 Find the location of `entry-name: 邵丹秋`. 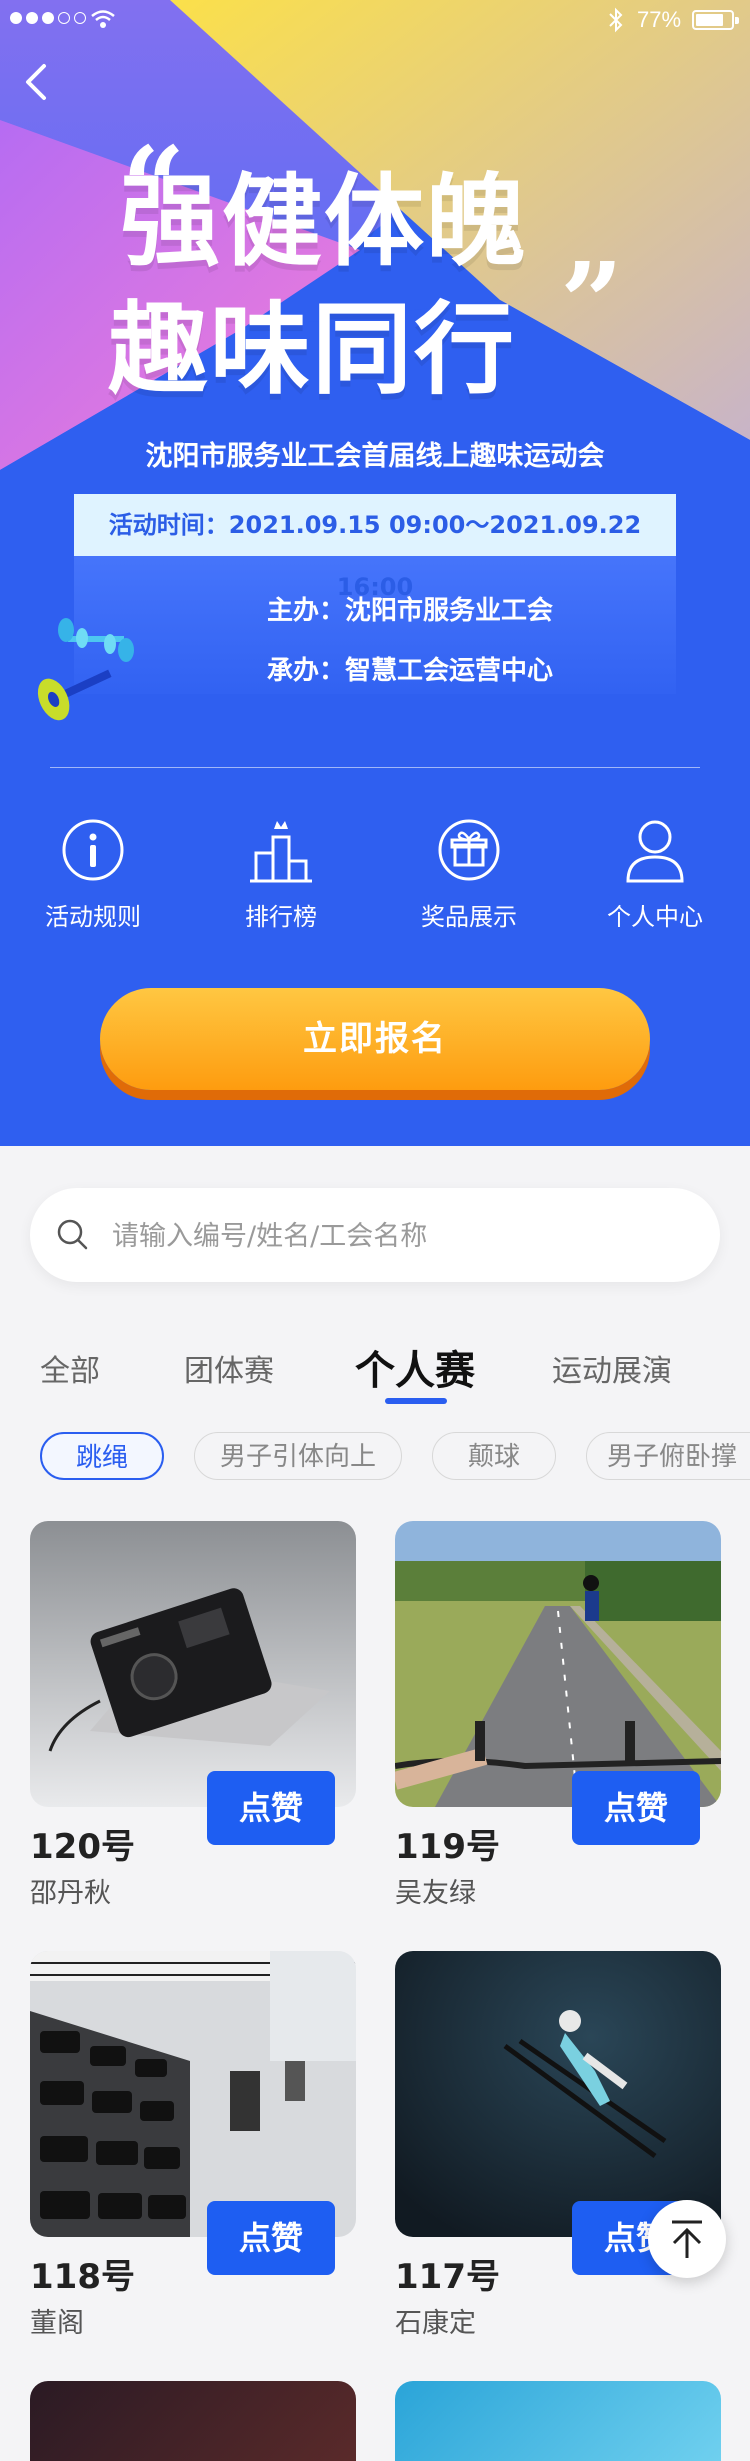

entry-name: 邵丹秋 is located at coordinates (70, 1893).